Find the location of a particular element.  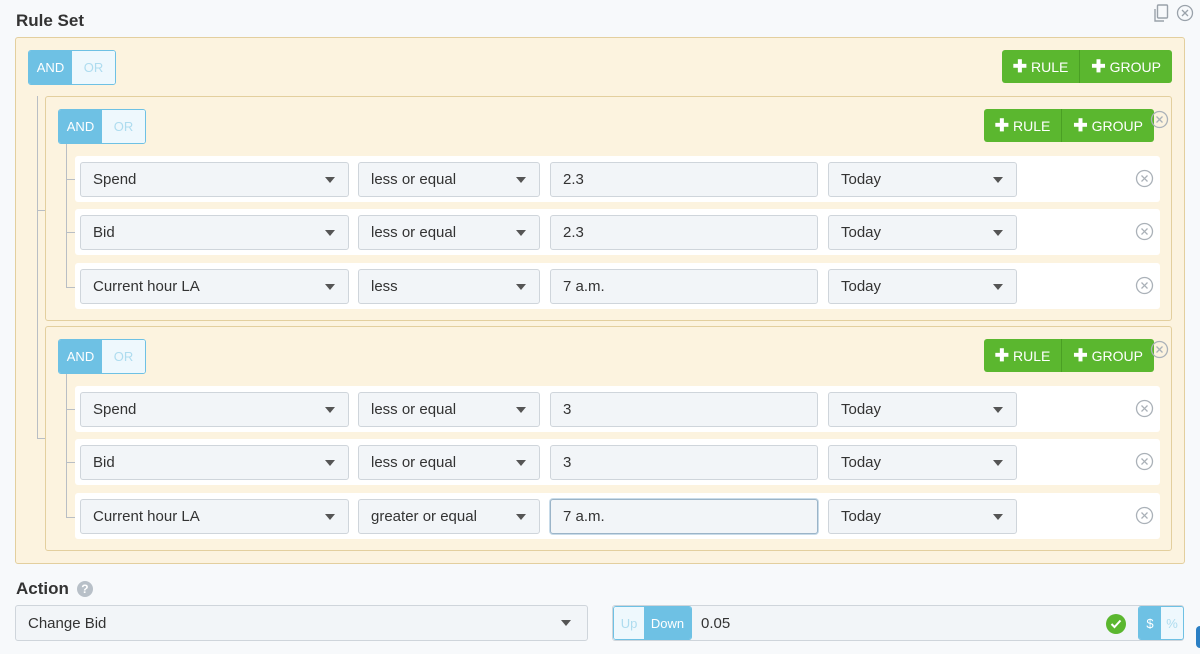

page-title: Rule Set is located at coordinates (50, 20).